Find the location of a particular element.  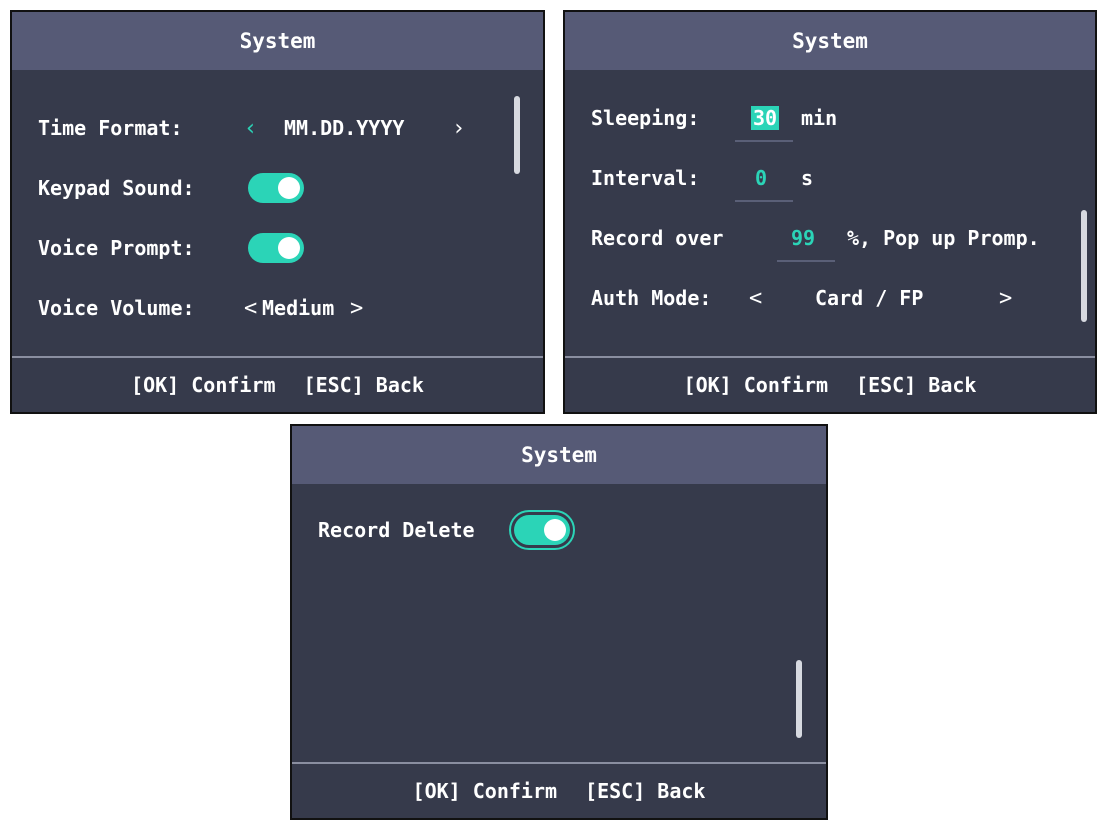

record-over-label: Record over is located at coordinates (657, 238).